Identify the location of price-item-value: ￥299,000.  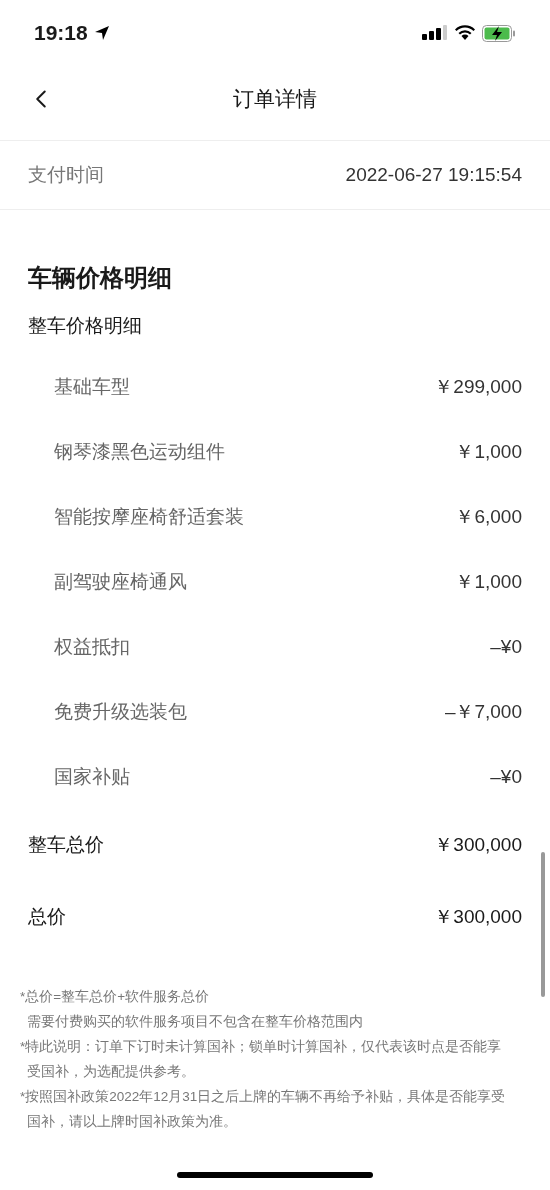
(478, 386).